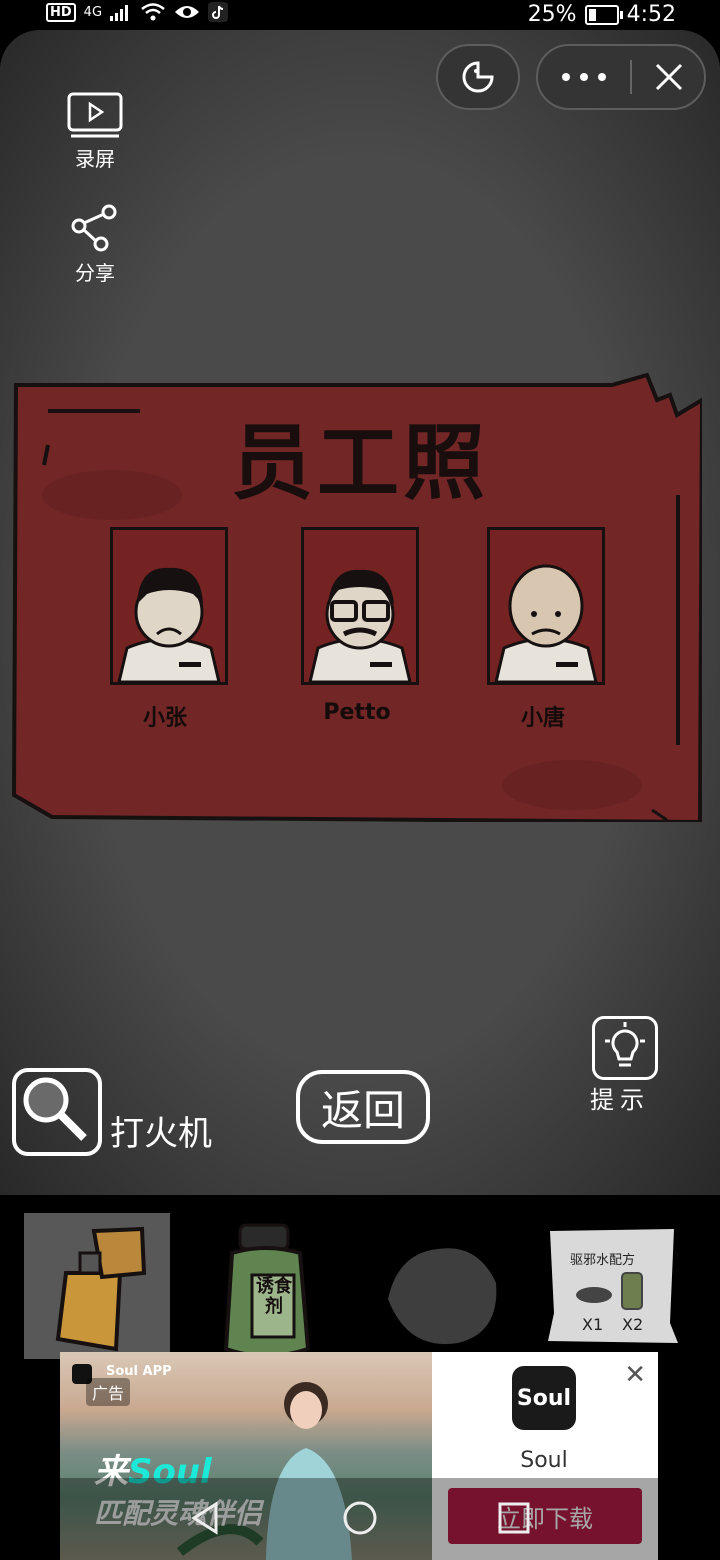 This screenshot has height=1560, width=720. I want to click on rock-icon, so click(442, 1296).